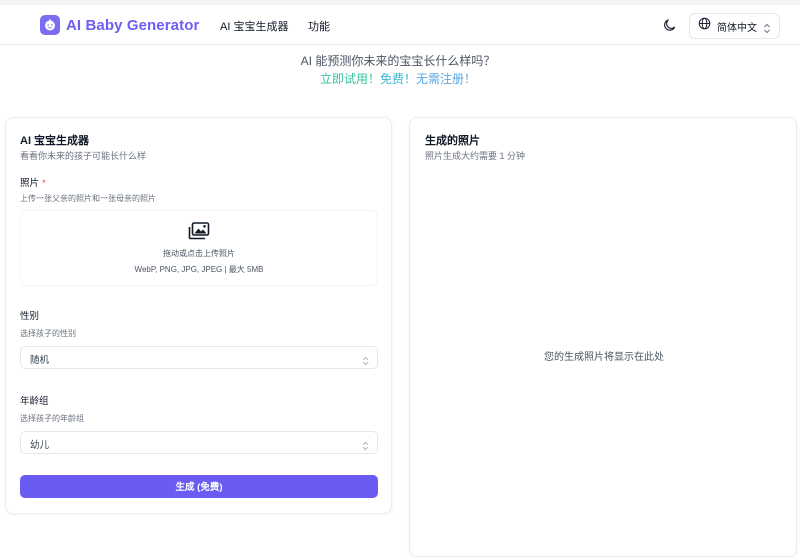 This screenshot has height=557, width=800. What do you see at coordinates (50, 25) in the screenshot?
I see `baby-face-icon` at bounding box center [50, 25].